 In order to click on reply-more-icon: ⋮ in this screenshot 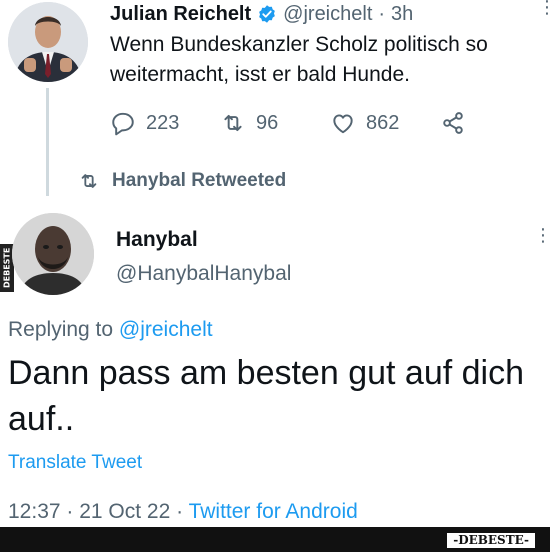, I will do `click(542, 235)`.